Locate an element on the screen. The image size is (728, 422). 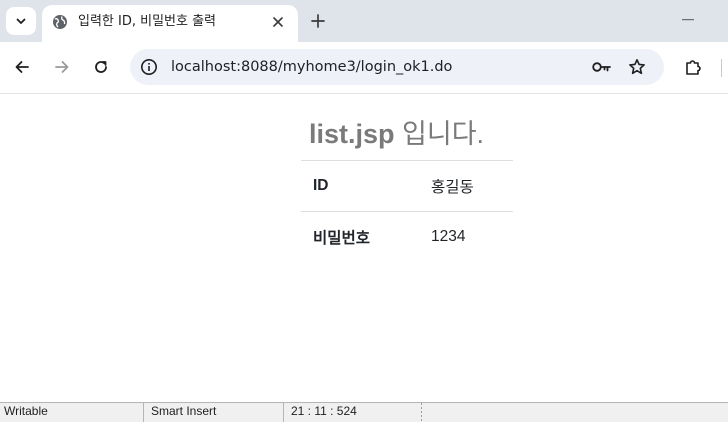
browser-toolbar: localhost:8088/myhome3/login_ok1.do is located at coordinates (364, 68).